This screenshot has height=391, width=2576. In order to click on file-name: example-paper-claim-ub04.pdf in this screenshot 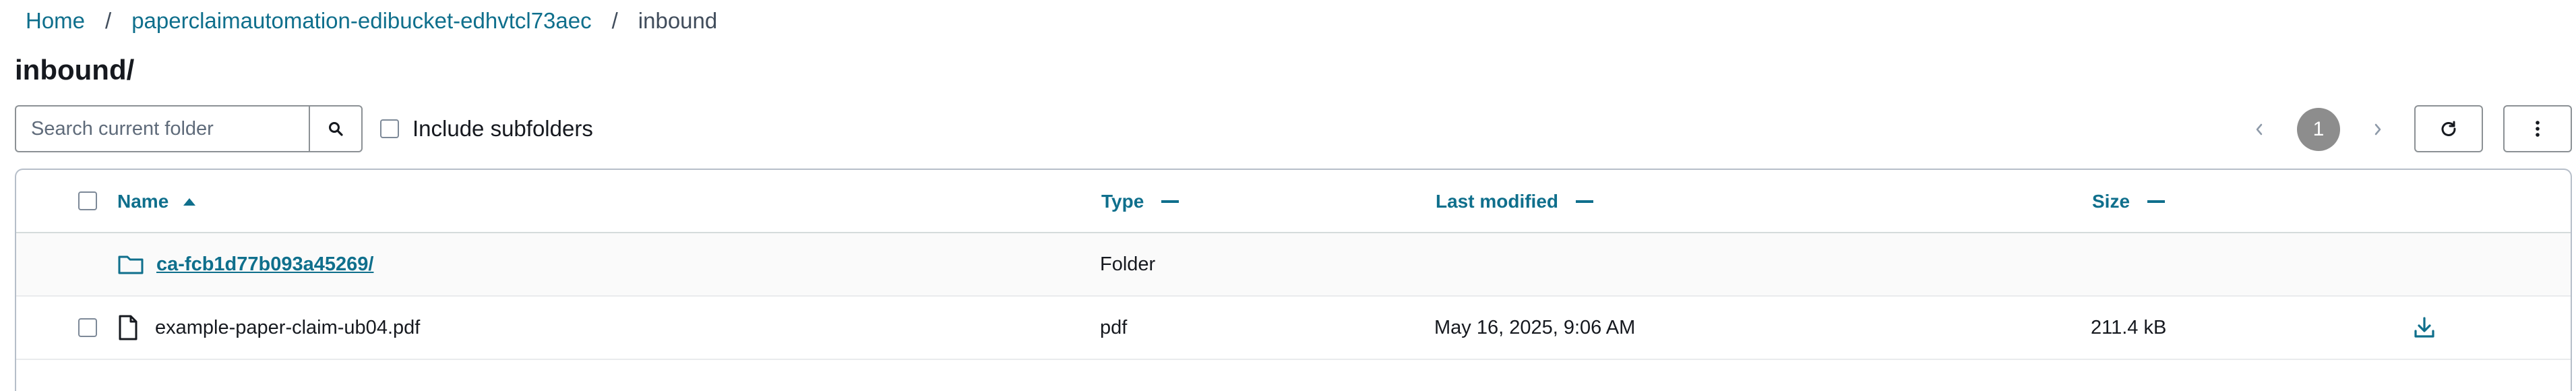, I will do `click(287, 328)`.